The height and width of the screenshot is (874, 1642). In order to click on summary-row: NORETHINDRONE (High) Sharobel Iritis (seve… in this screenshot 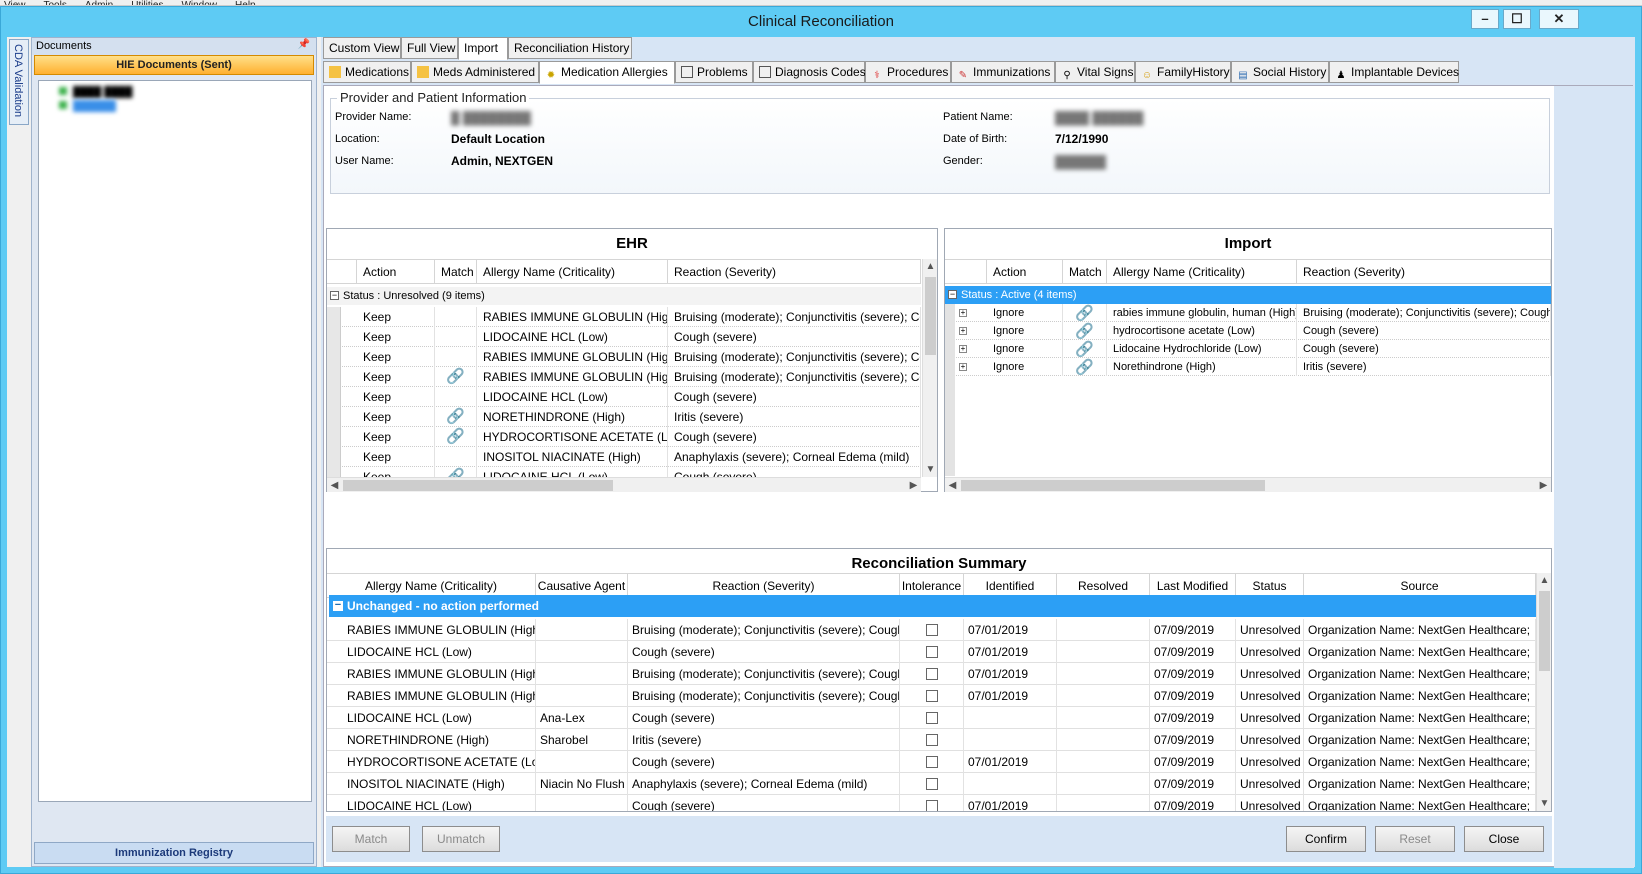, I will do `click(931, 740)`.